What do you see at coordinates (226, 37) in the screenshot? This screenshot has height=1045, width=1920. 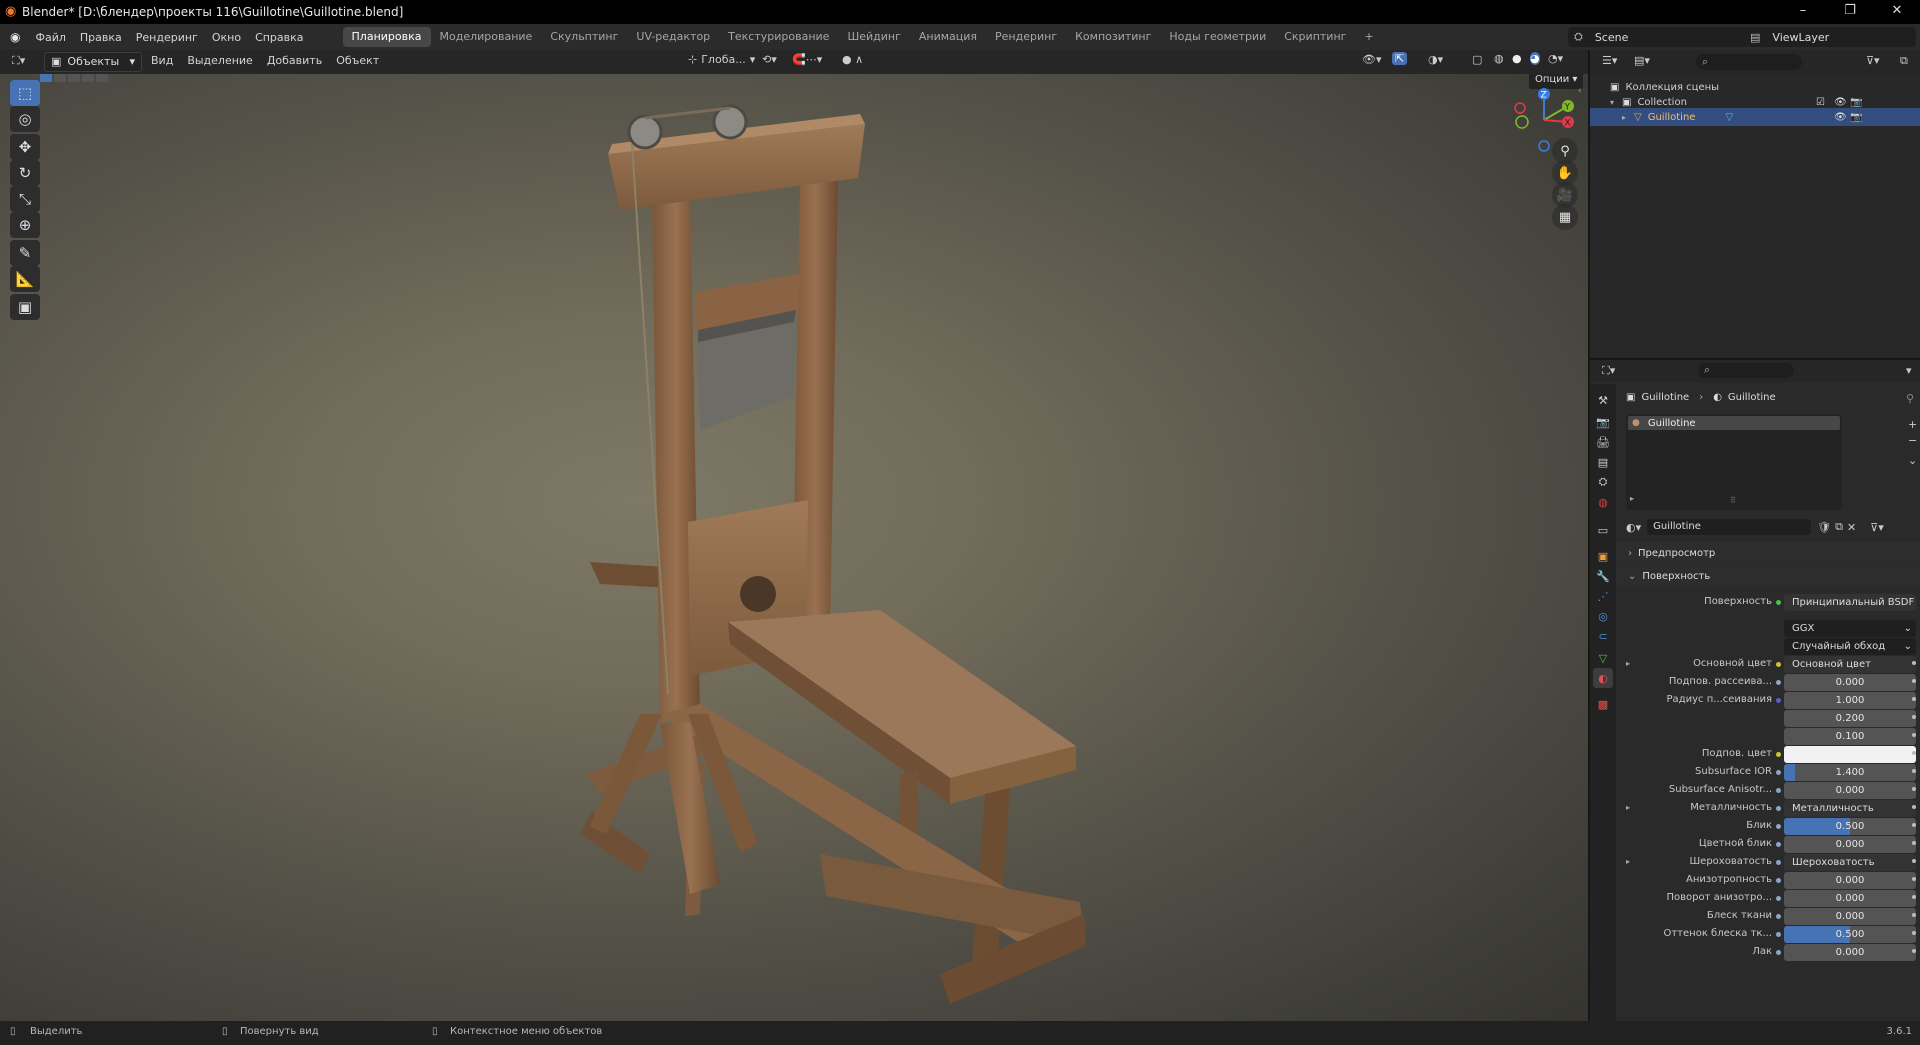 I see `menu-3: Окно` at bounding box center [226, 37].